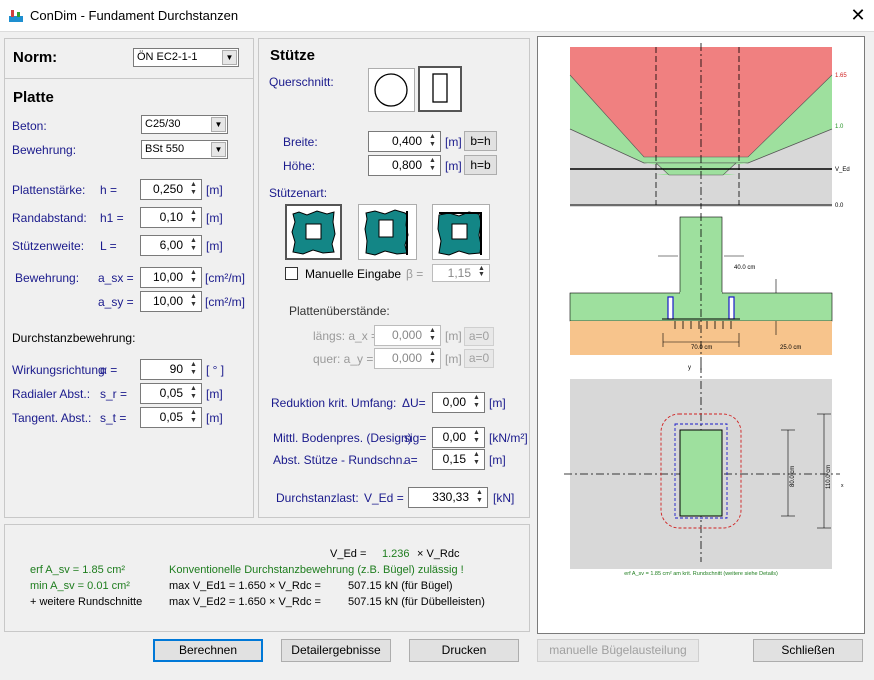 Image resolution: width=874 pixels, height=680 pixels. What do you see at coordinates (291, 273) in the screenshot?
I see `manuelle-checkbox` at bounding box center [291, 273].